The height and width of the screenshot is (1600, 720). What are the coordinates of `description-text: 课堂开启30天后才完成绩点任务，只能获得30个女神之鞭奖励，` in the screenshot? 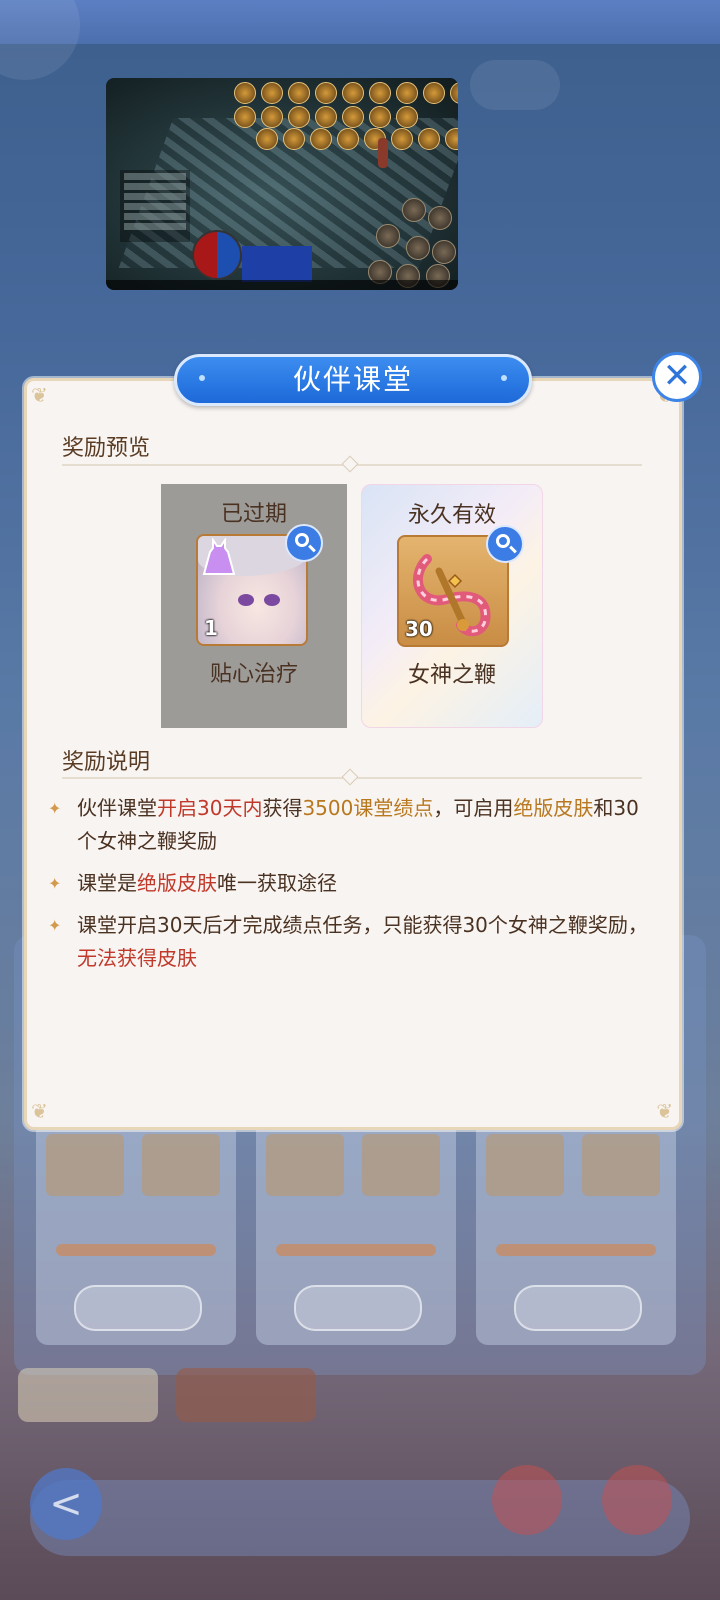 It's located at (362, 925).